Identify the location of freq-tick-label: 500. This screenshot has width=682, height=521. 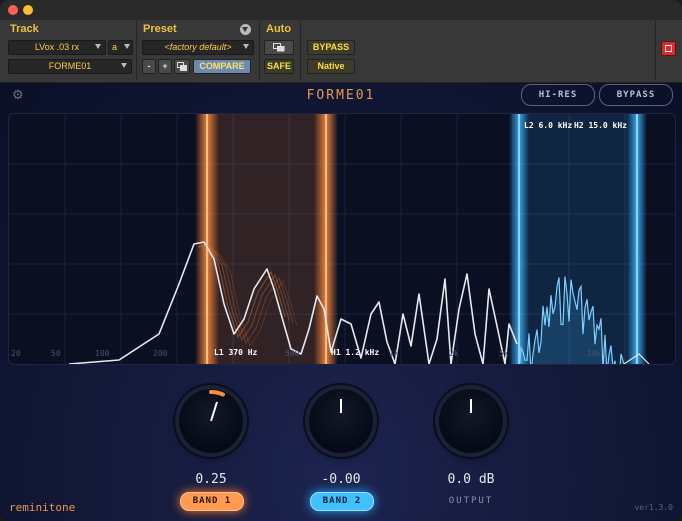
(292, 353).